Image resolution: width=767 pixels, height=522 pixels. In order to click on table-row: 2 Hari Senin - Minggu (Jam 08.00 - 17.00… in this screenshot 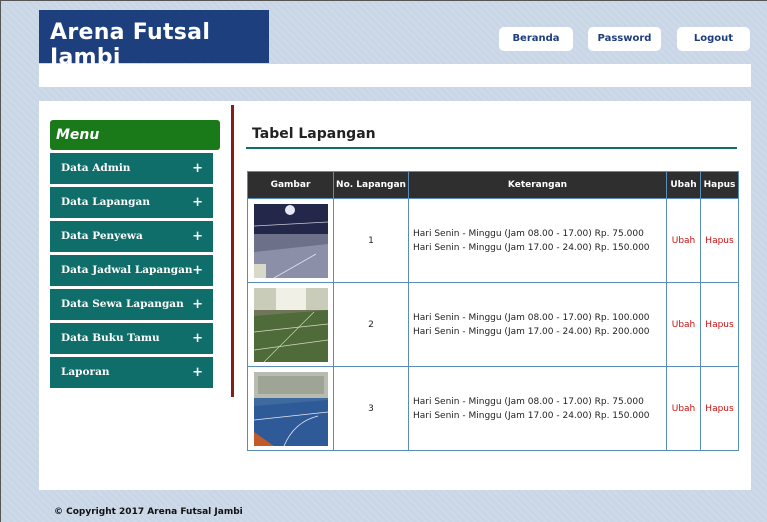, I will do `click(493, 324)`.